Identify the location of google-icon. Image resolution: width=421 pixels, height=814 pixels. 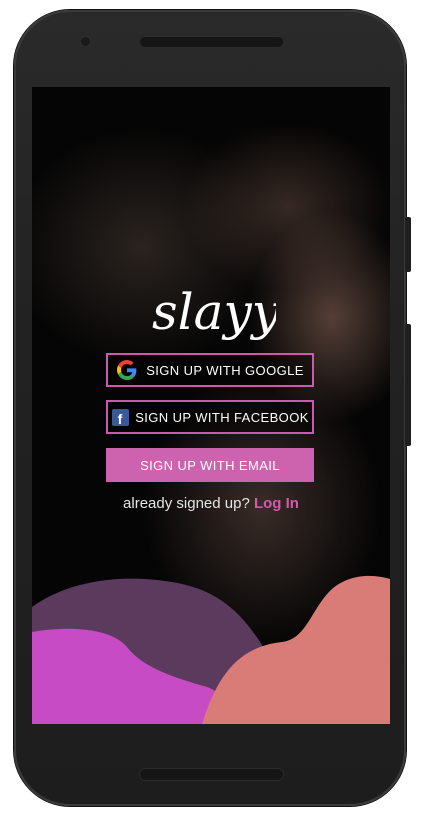
(127, 370).